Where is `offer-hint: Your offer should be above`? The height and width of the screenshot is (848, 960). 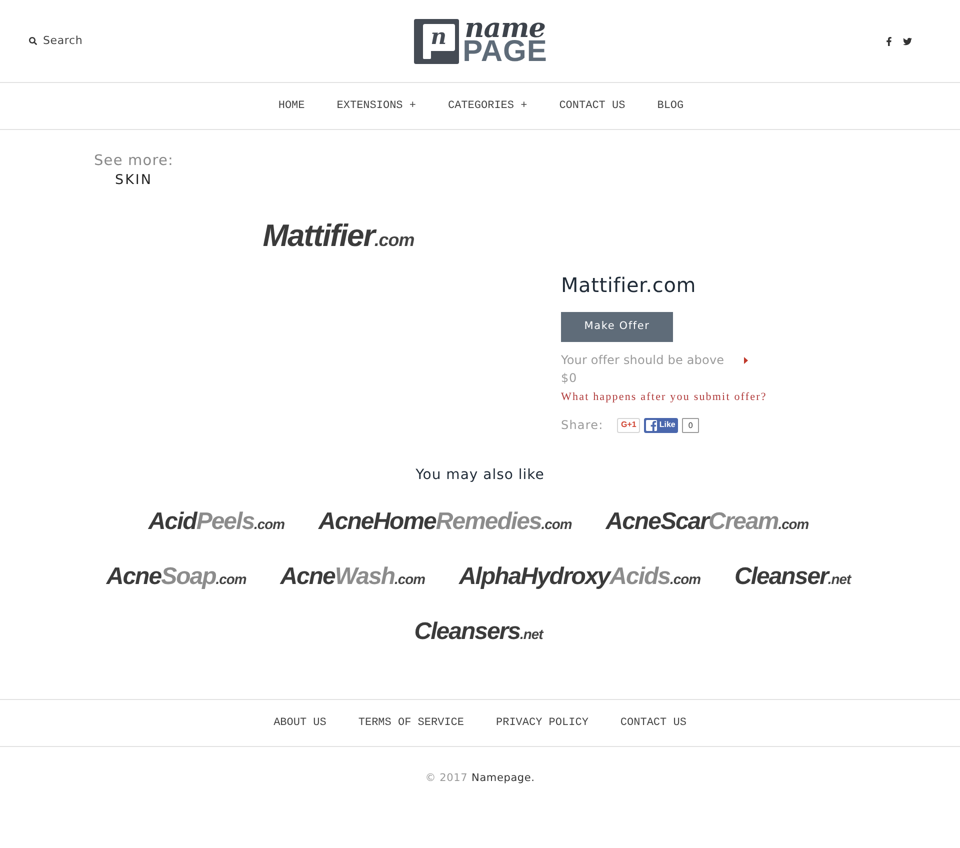
offer-hint: Your offer should be above is located at coordinates (642, 360).